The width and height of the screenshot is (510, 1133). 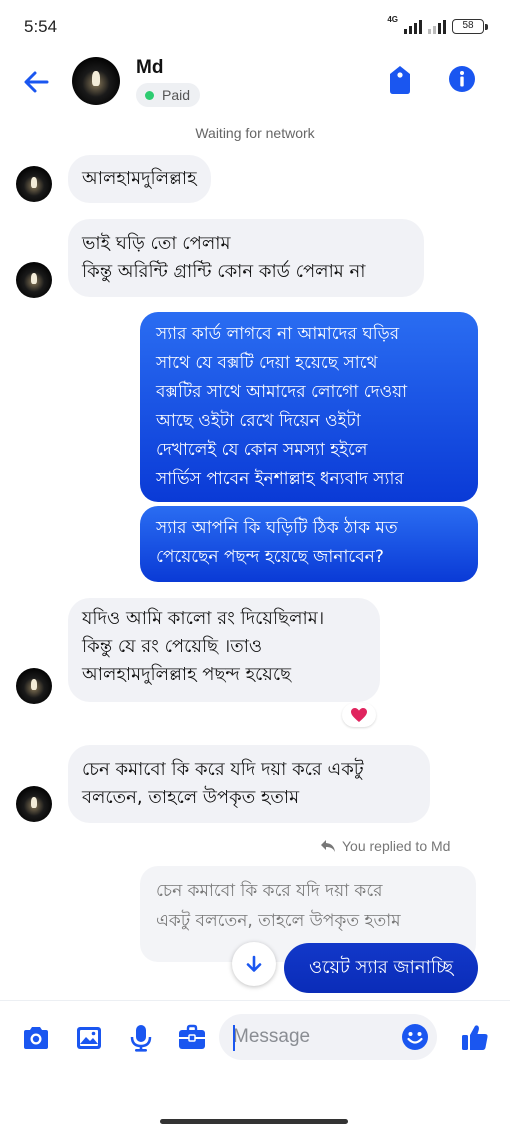 I want to click on chat-header: Md Paid, so click(x=255, y=82).